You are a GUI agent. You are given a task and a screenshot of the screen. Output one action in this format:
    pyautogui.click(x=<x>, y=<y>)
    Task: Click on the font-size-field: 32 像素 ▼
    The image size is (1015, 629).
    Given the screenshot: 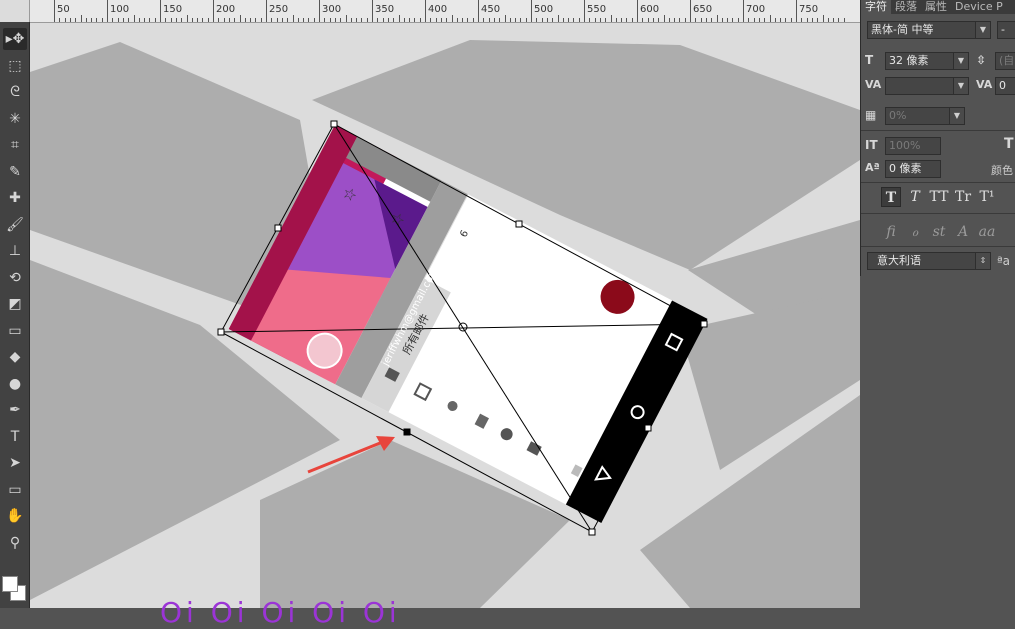 What is the action you would take?
    pyautogui.click(x=927, y=61)
    